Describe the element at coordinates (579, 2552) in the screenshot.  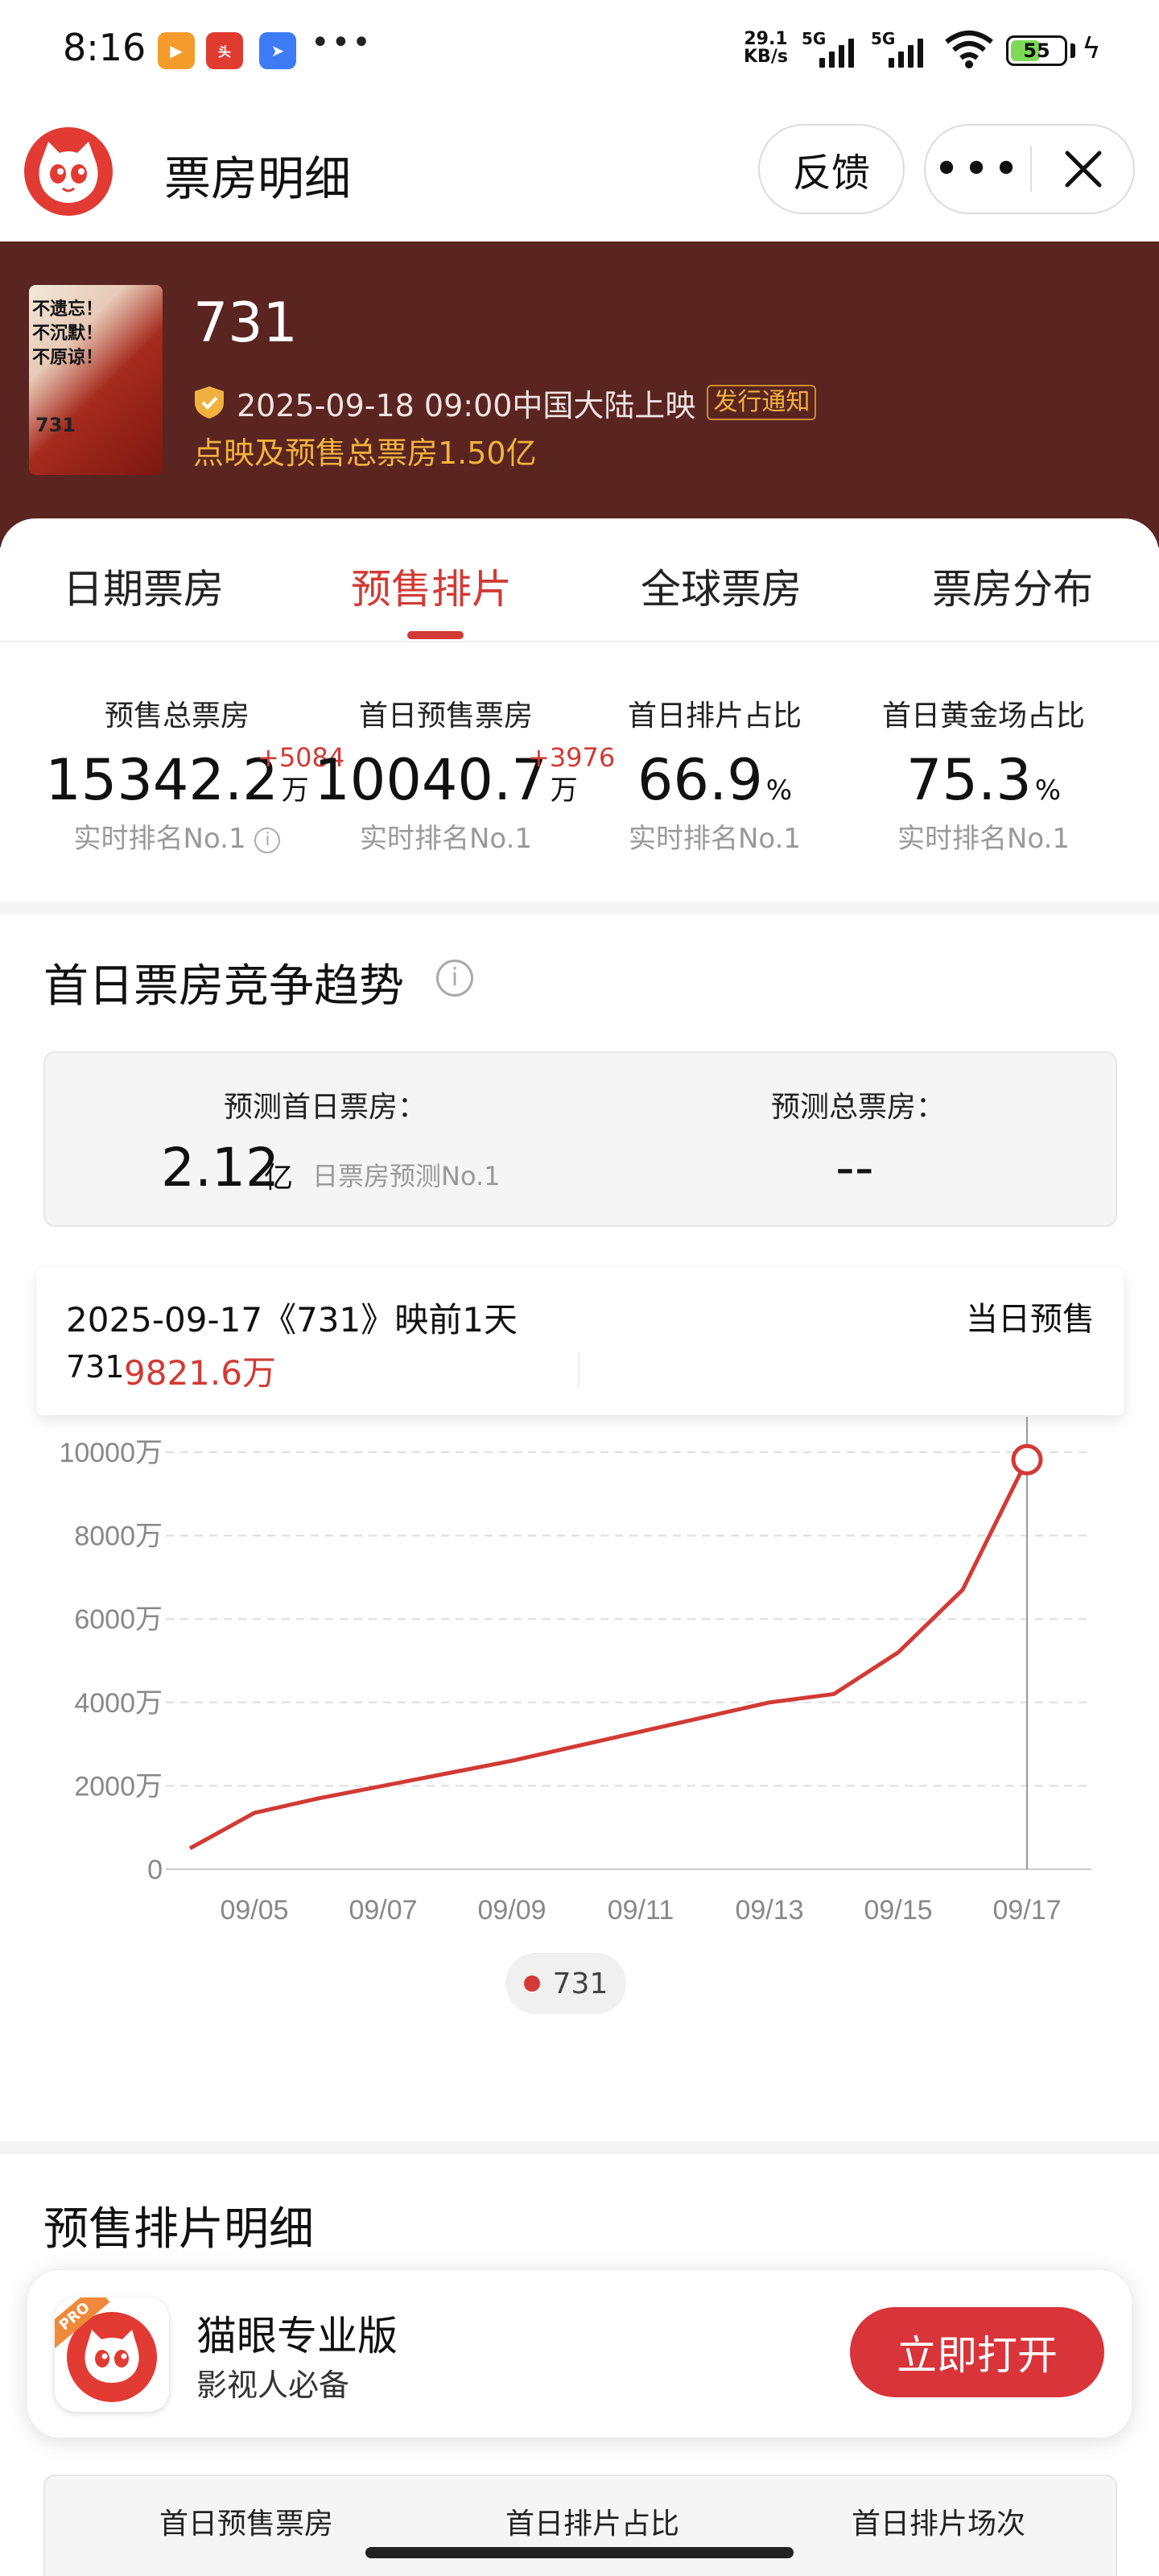
I see `home-indicator` at that location.